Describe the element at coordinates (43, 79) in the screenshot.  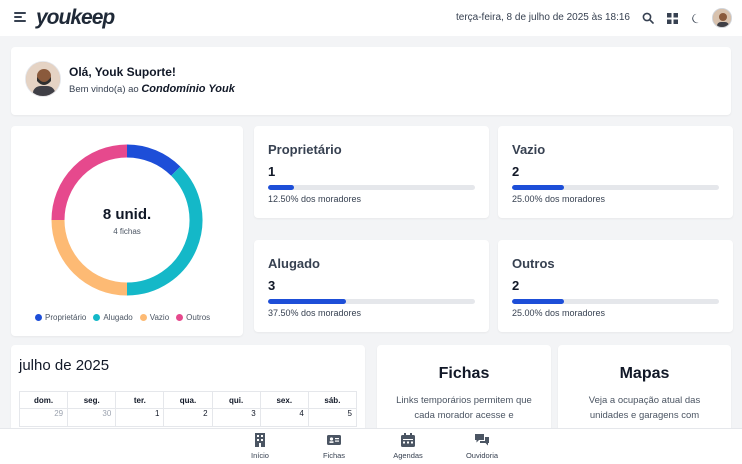
I see `profile-avatar` at that location.